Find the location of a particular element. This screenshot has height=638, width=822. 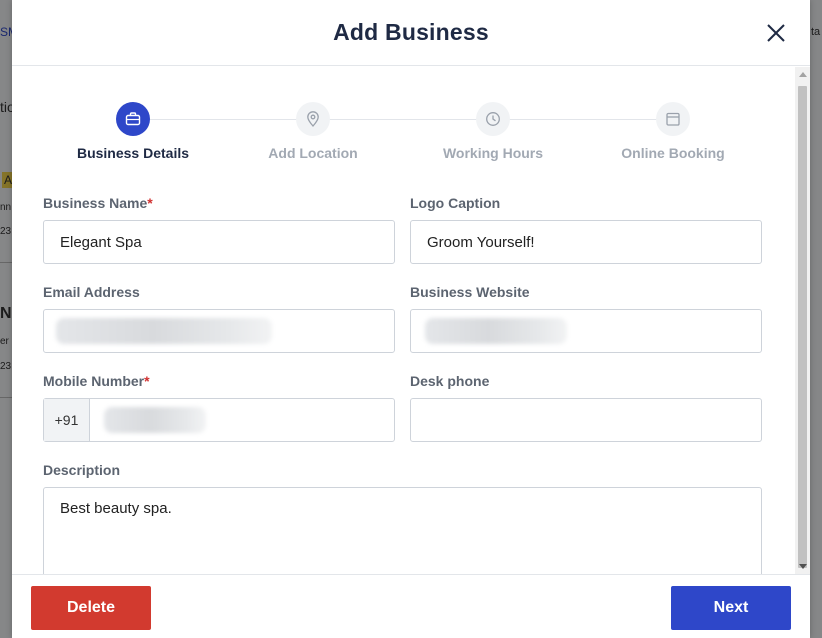

scroll-up-arrow-icon is located at coordinates (803, 74).